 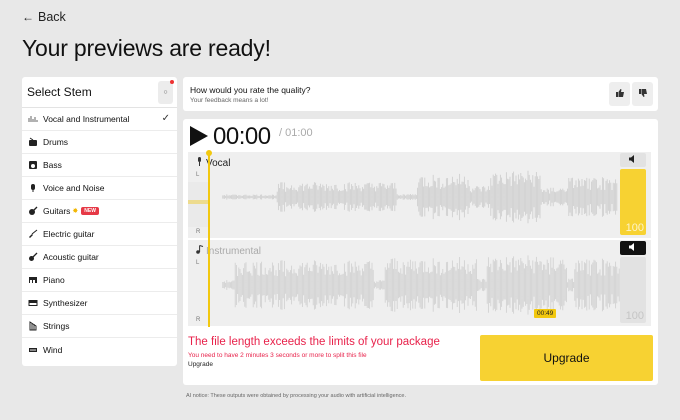 I want to click on new-badge: NEW, so click(x=90, y=211).